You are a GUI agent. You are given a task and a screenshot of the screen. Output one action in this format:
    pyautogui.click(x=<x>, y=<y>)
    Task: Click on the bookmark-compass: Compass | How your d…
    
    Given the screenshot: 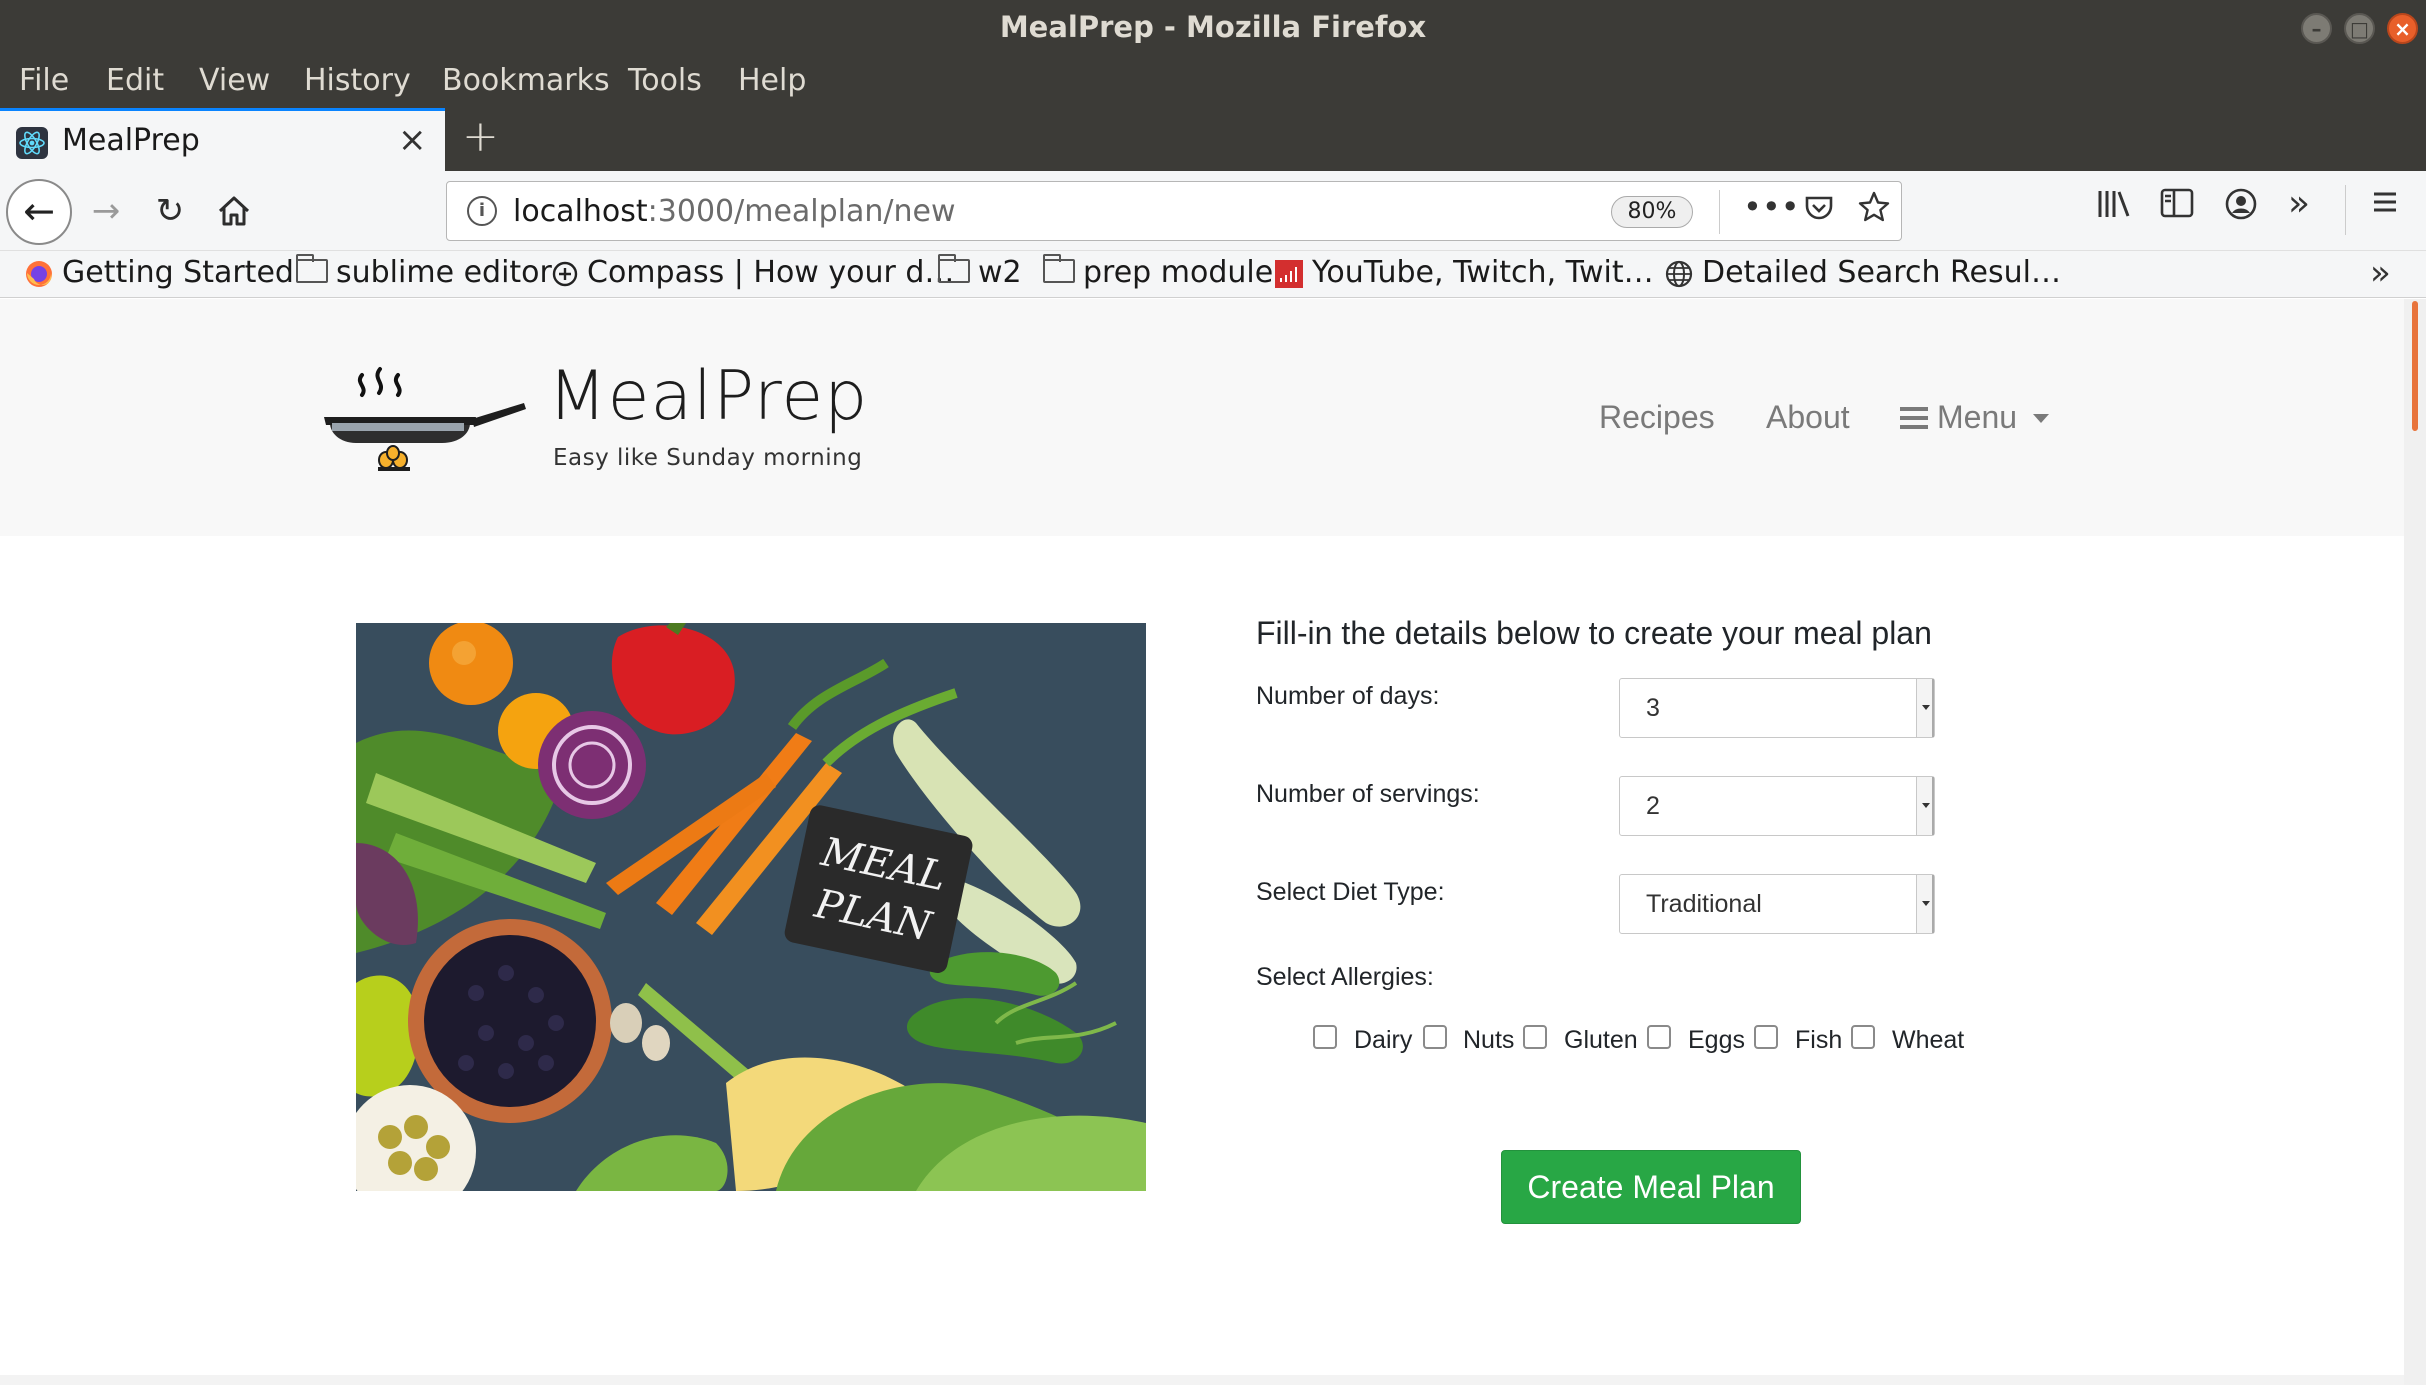 What is the action you would take?
    pyautogui.click(x=752, y=272)
    